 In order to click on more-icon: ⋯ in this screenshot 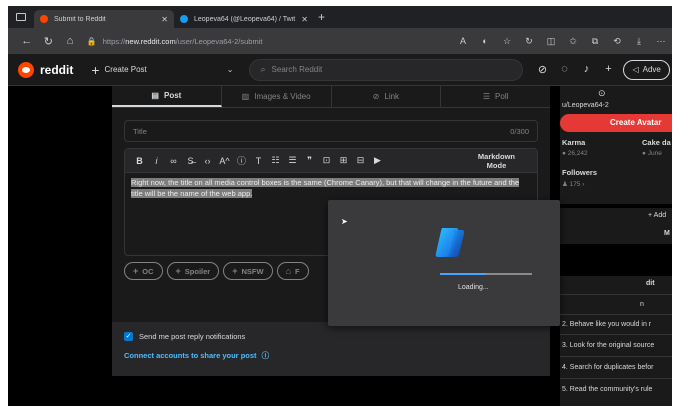, I will do `click(661, 41)`.